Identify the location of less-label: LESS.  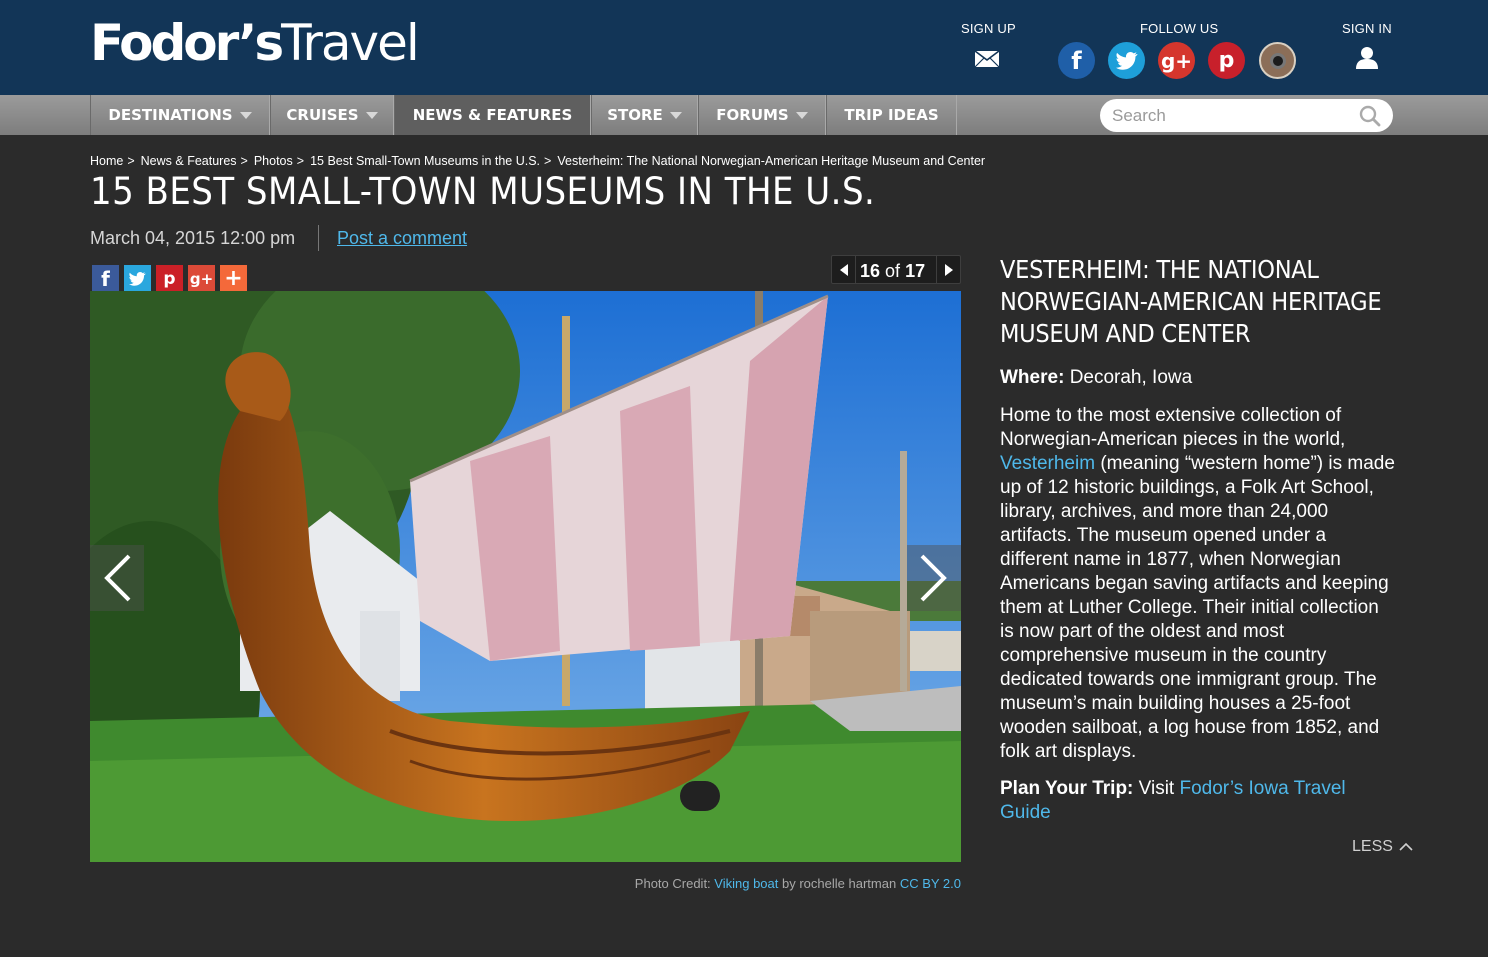
(1372, 846).